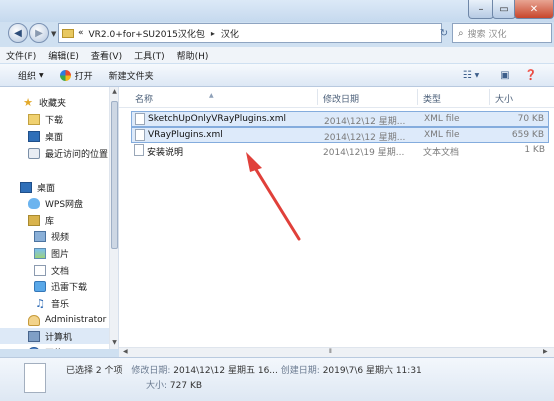 Image resolution: width=554 pixels, height=401 pixels. What do you see at coordinates (193, 55) in the screenshot?
I see `menu-help: 帮助(H)` at bounding box center [193, 55].